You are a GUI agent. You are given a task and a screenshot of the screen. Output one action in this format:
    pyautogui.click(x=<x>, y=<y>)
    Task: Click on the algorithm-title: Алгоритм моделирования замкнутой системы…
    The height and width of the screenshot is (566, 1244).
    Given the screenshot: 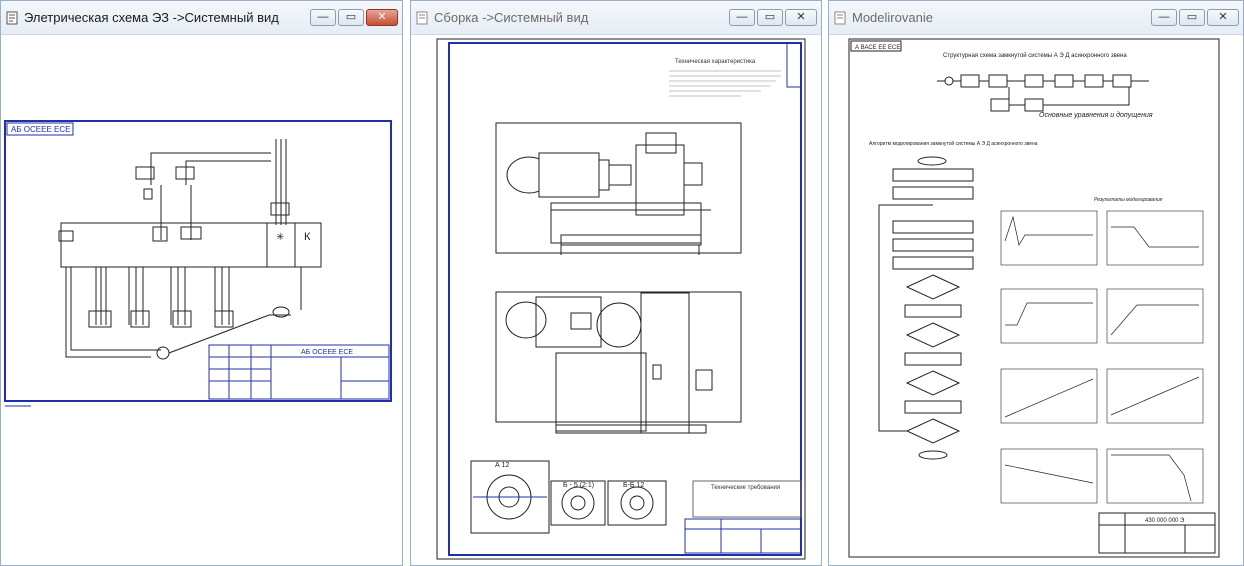 What is the action you would take?
    pyautogui.click(x=953, y=143)
    